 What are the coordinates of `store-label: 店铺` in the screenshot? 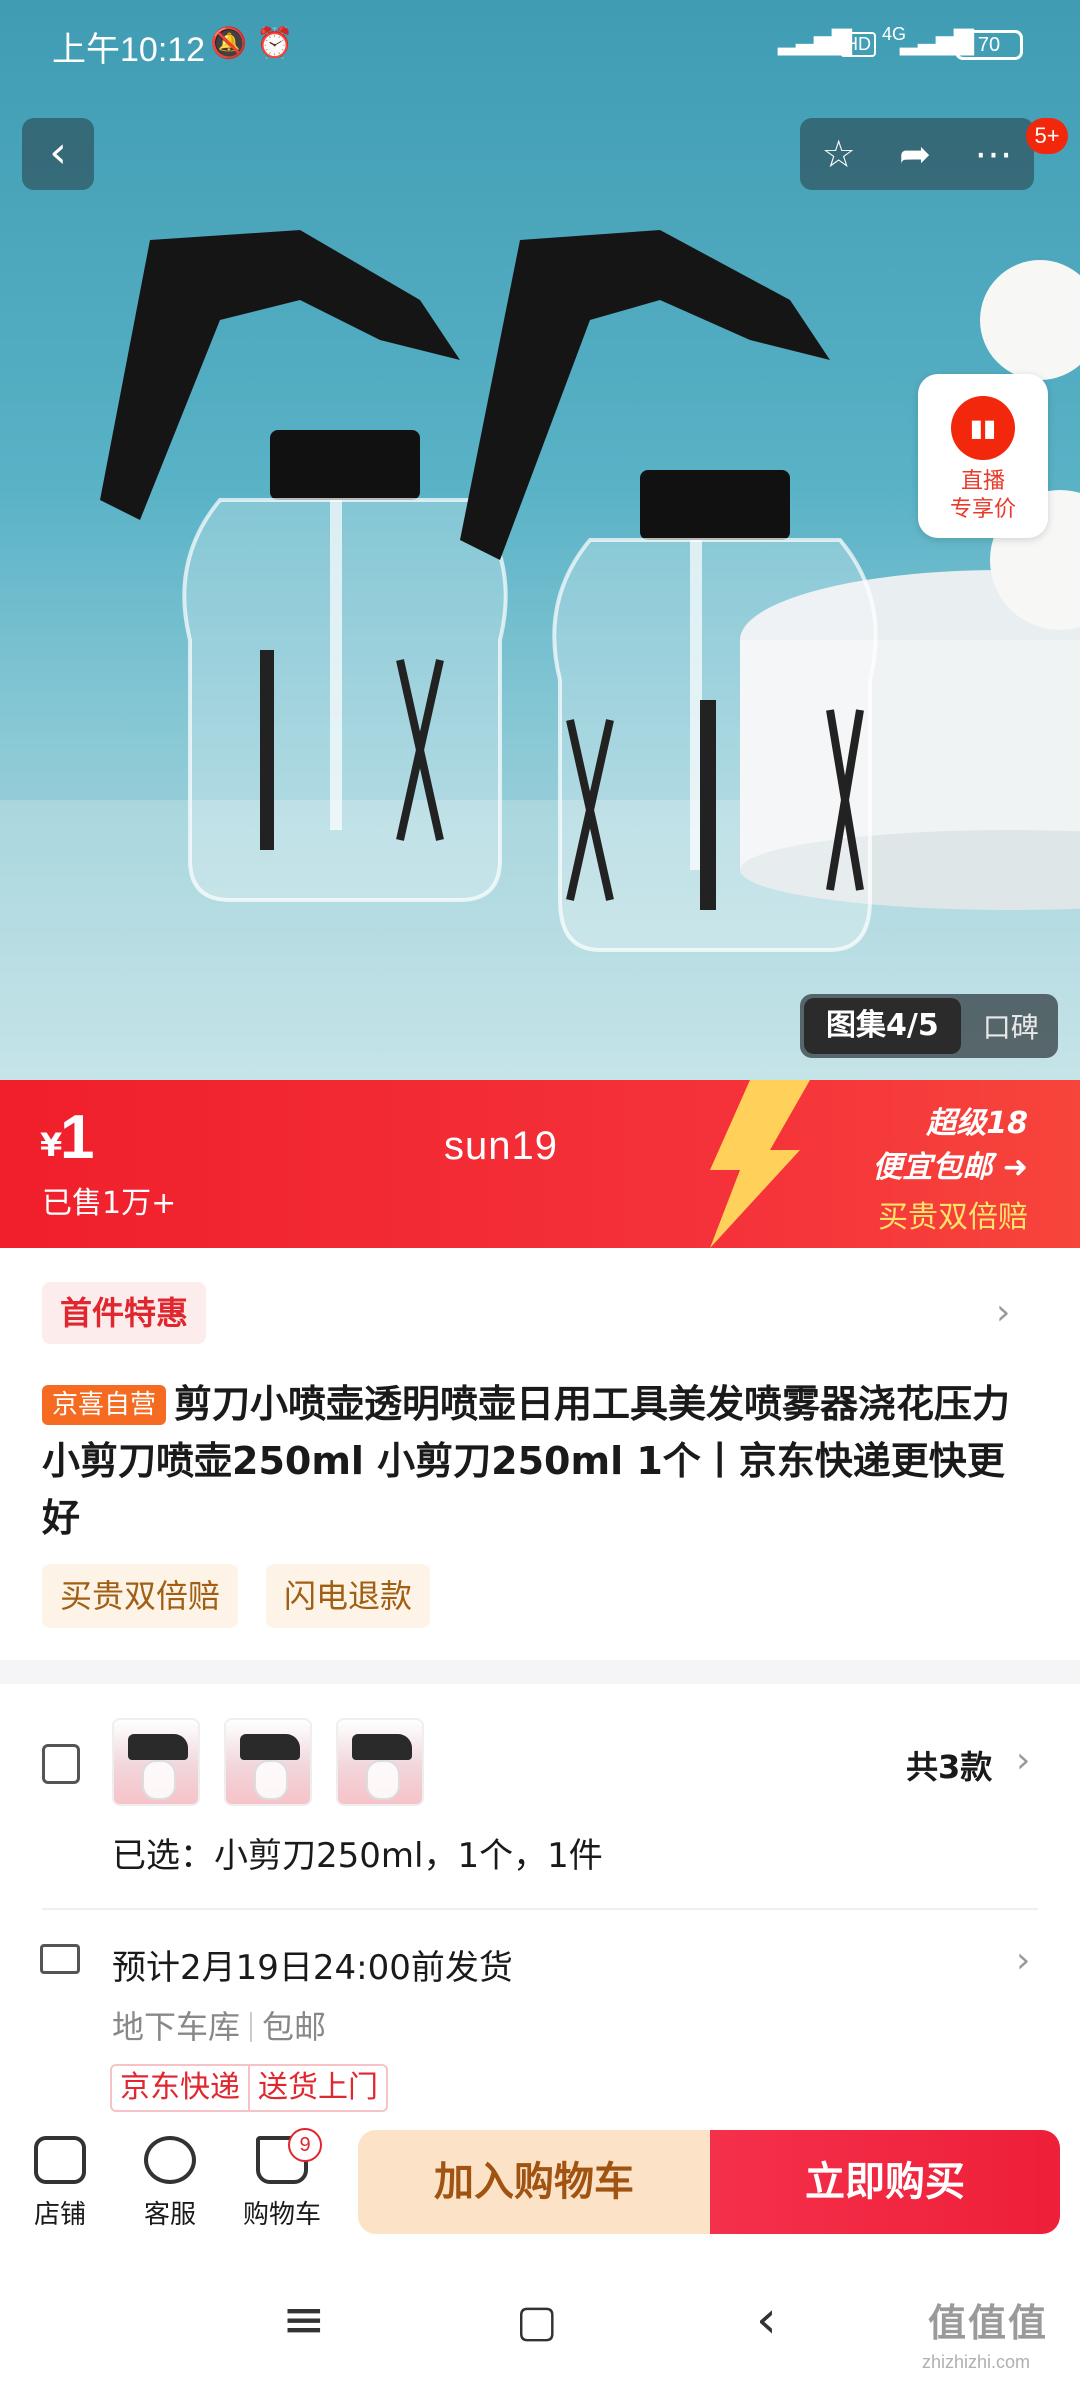 It's located at (59, 2215).